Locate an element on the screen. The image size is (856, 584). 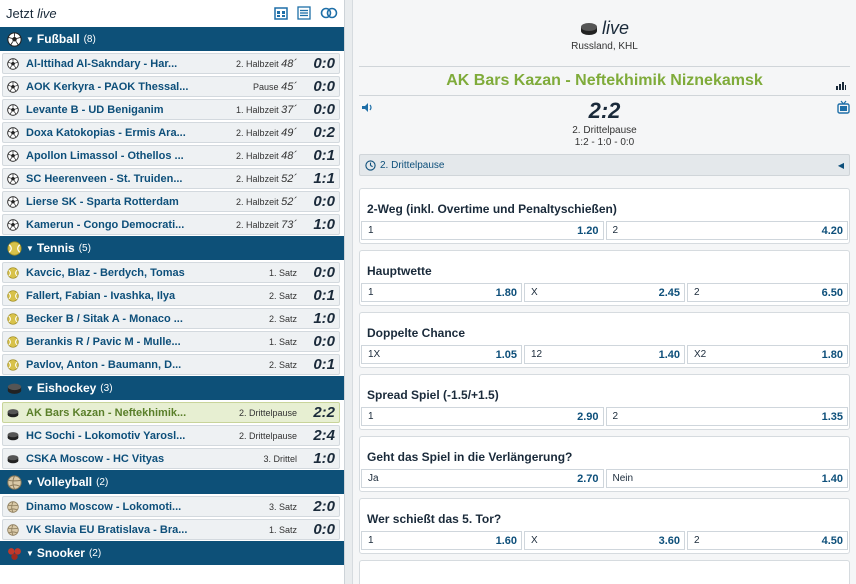
scoreboard: 2:2 2. Drittelpause 1:2 - 1:0 - 0:0 is located at coordinates (604, 125).